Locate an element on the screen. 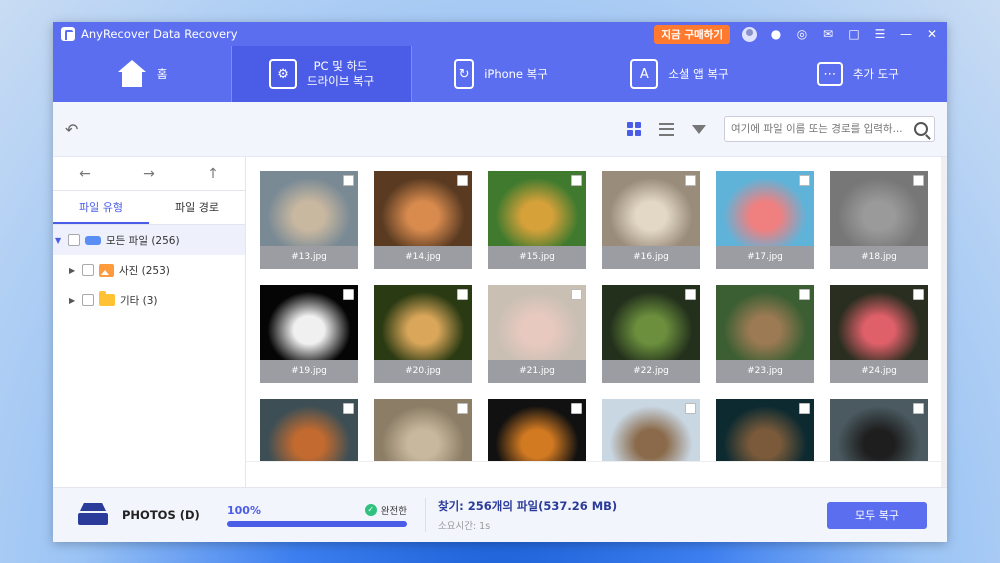  tree-item-all-files: ▼ 모든 파일 (256) is located at coordinates (149, 240).